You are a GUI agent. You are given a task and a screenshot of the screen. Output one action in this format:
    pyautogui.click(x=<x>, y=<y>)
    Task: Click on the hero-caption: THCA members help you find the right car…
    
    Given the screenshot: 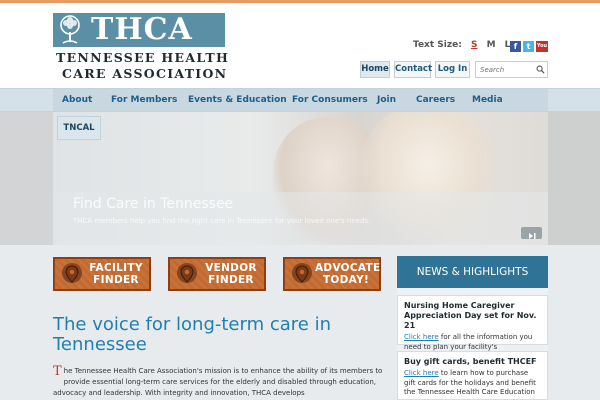 What is the action you would take?
    pyautogui.click(x=222, y=221)
    